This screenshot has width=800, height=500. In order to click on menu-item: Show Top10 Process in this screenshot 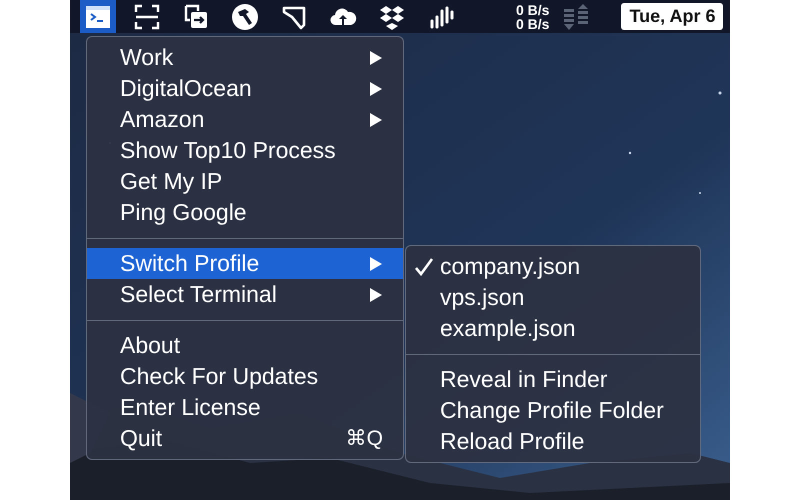, I will do `click(245, 150)`.